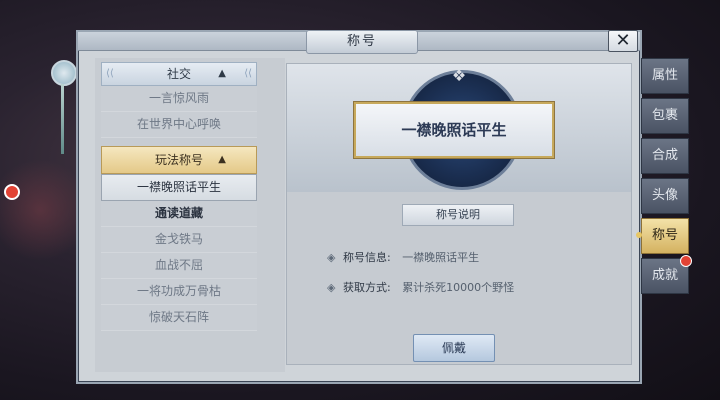 This screenshot has width=720, height=400. Describe the element at coordinates (179, 99) in the screenshot. I see `list-item: 一言惊风雨` at that location.